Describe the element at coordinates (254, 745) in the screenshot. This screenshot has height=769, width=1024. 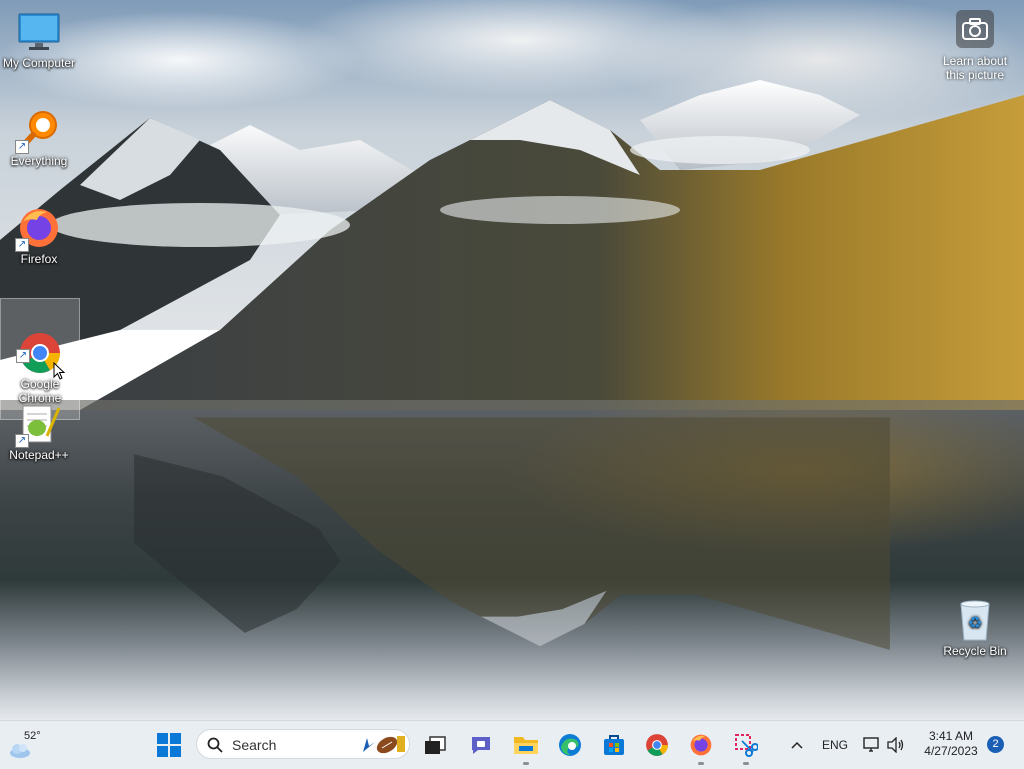
I see `search-placeholder: Search` at that location.